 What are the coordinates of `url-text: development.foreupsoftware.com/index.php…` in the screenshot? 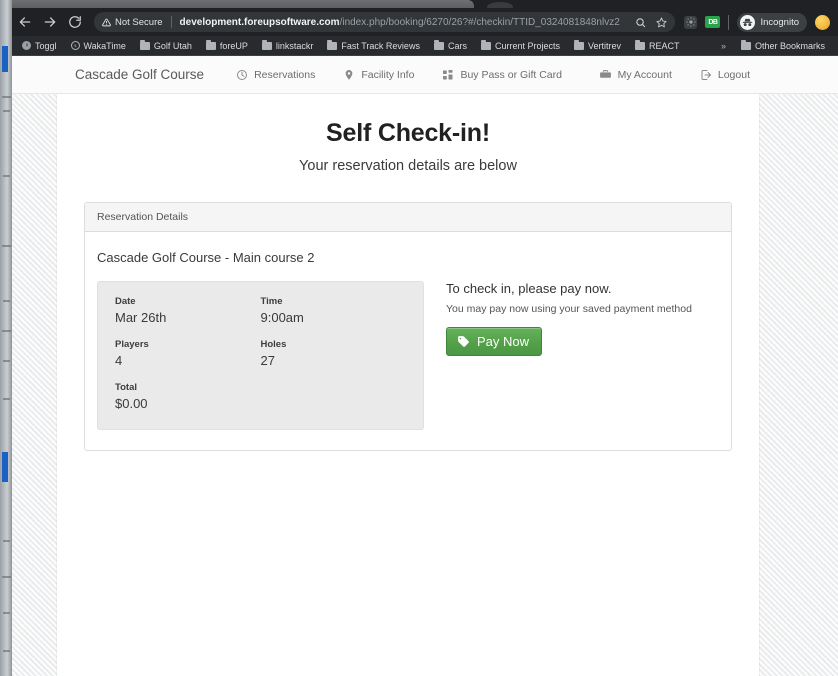 It's located at (401, 22).